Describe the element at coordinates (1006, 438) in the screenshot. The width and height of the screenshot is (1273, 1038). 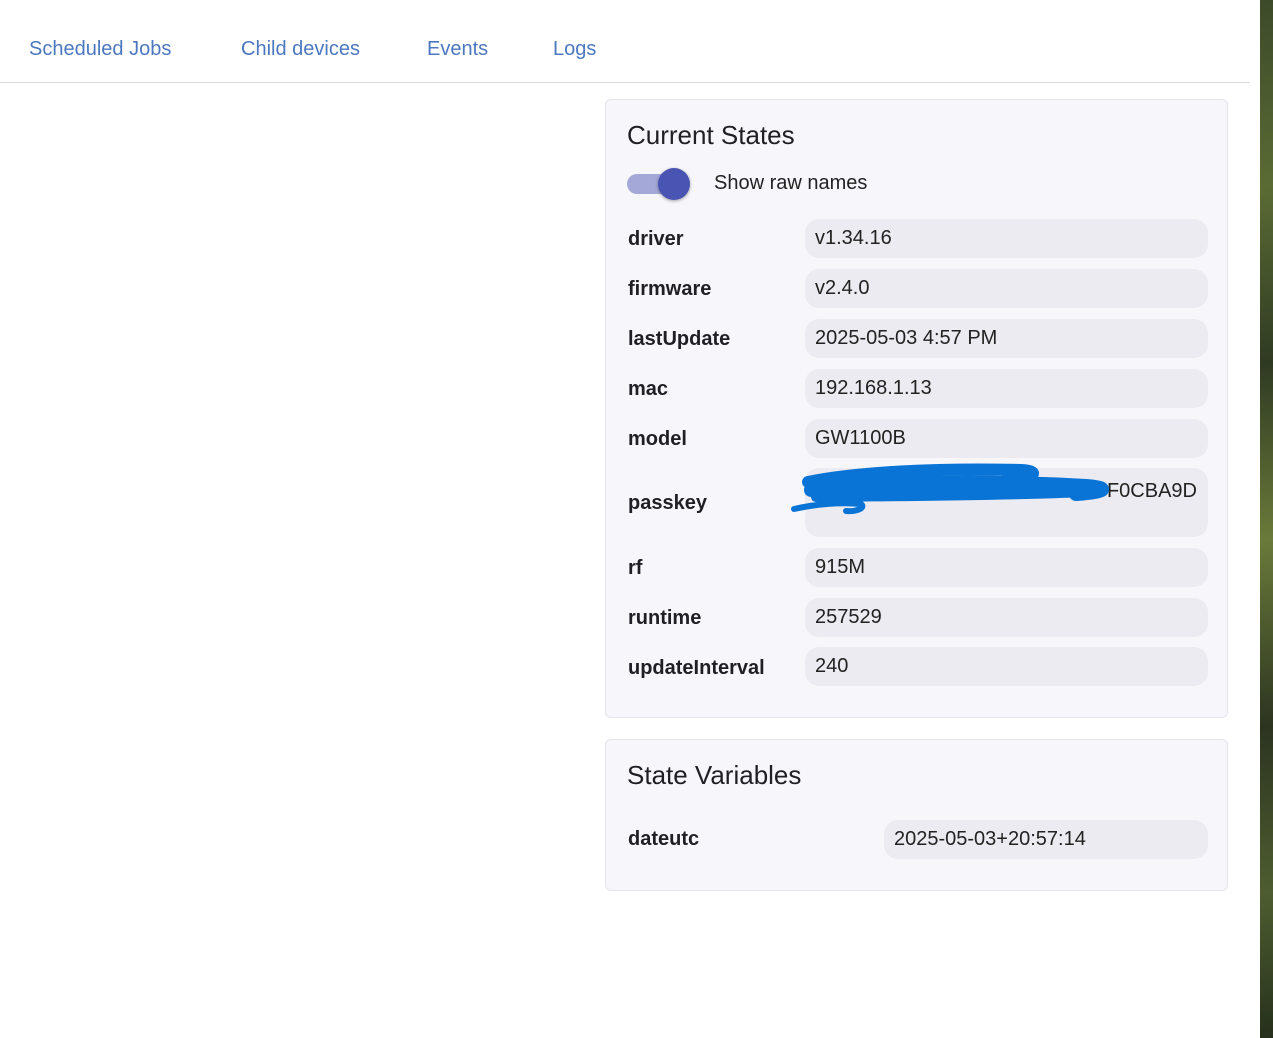
I see `state-value-model: GW1100B` at that location.